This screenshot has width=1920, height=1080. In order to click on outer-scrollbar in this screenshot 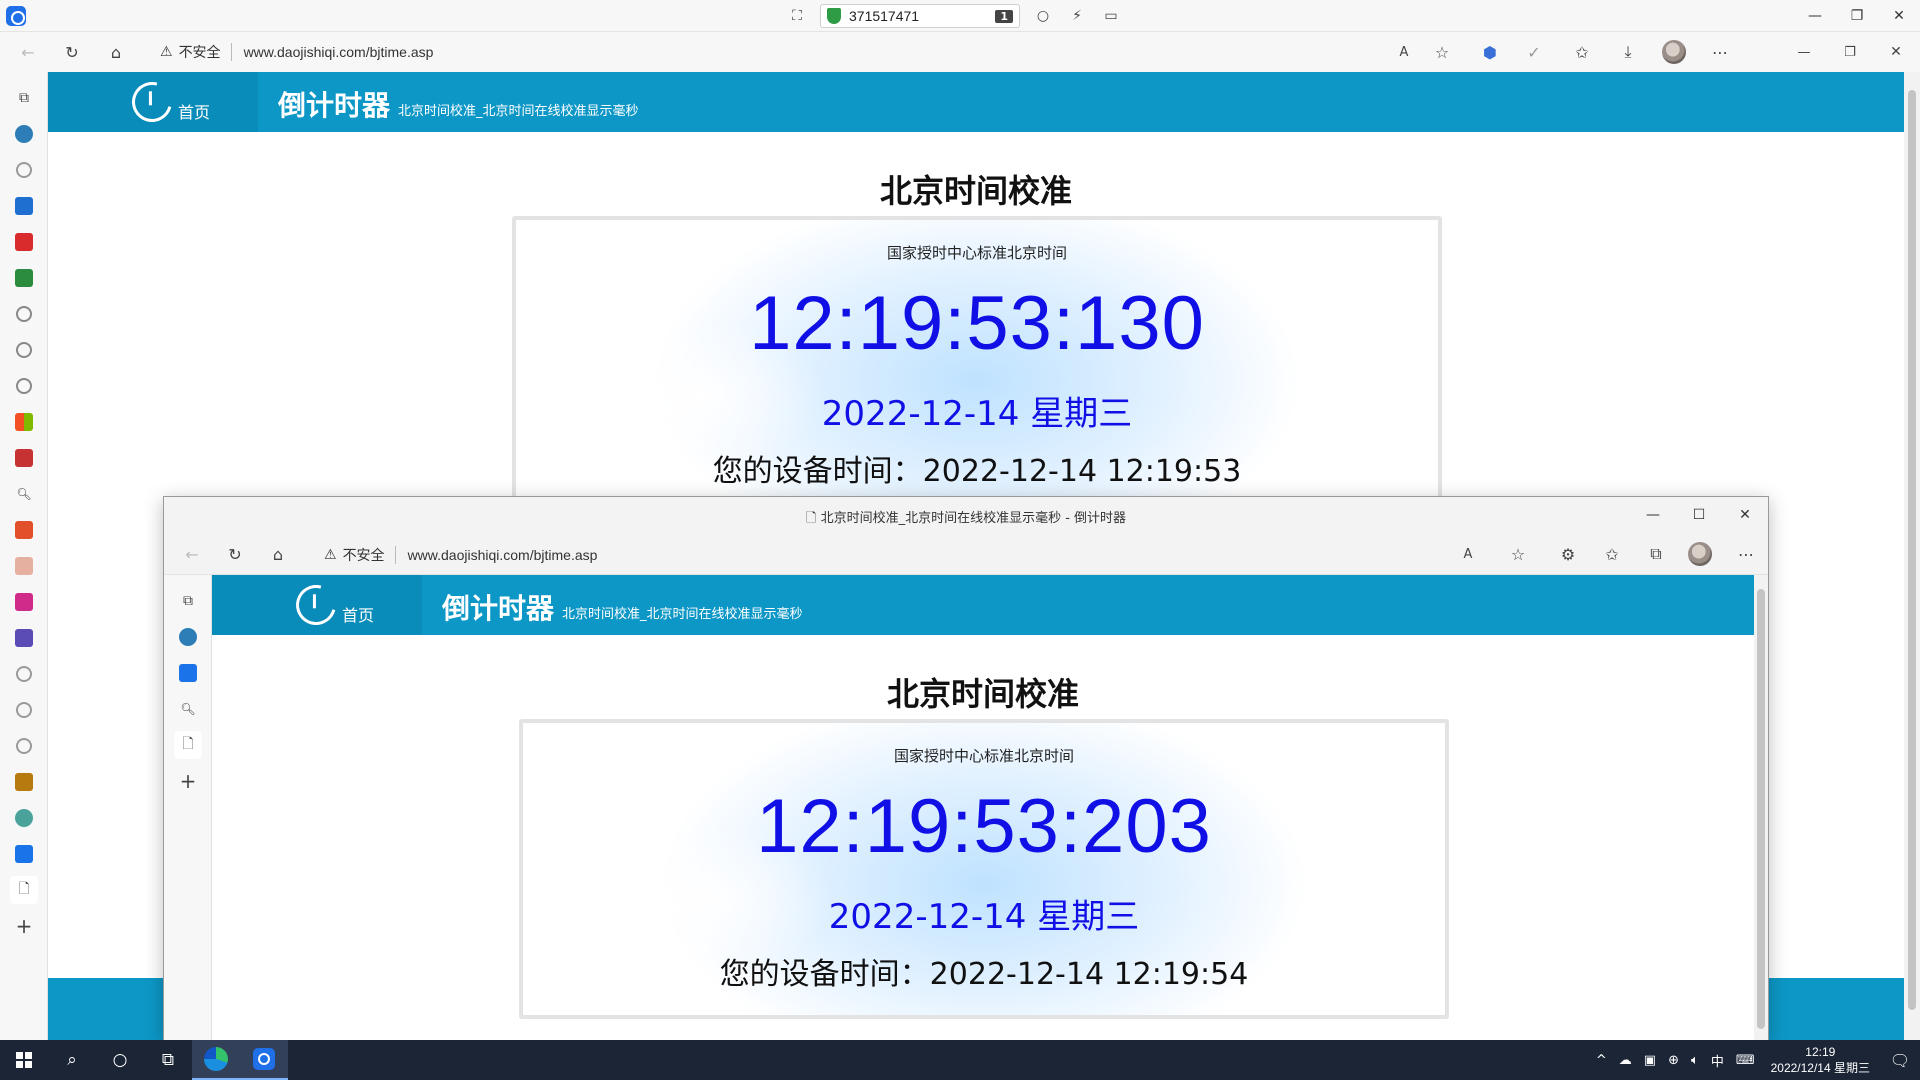, I will do `click(1912, 556)`.